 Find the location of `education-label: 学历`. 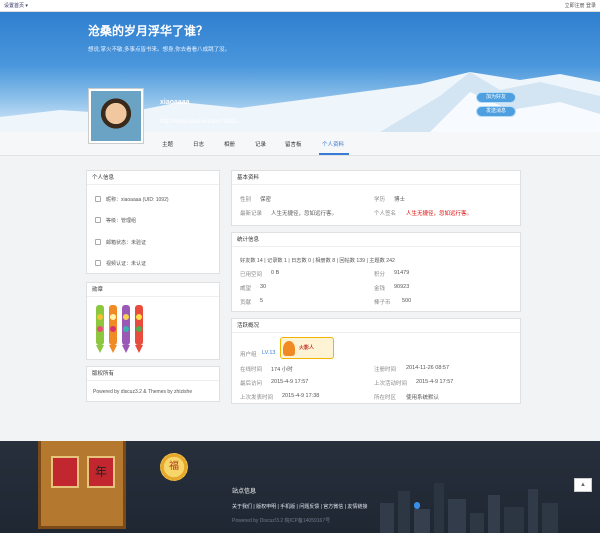

education-label: 学历 is located at coordinates (380, 200).